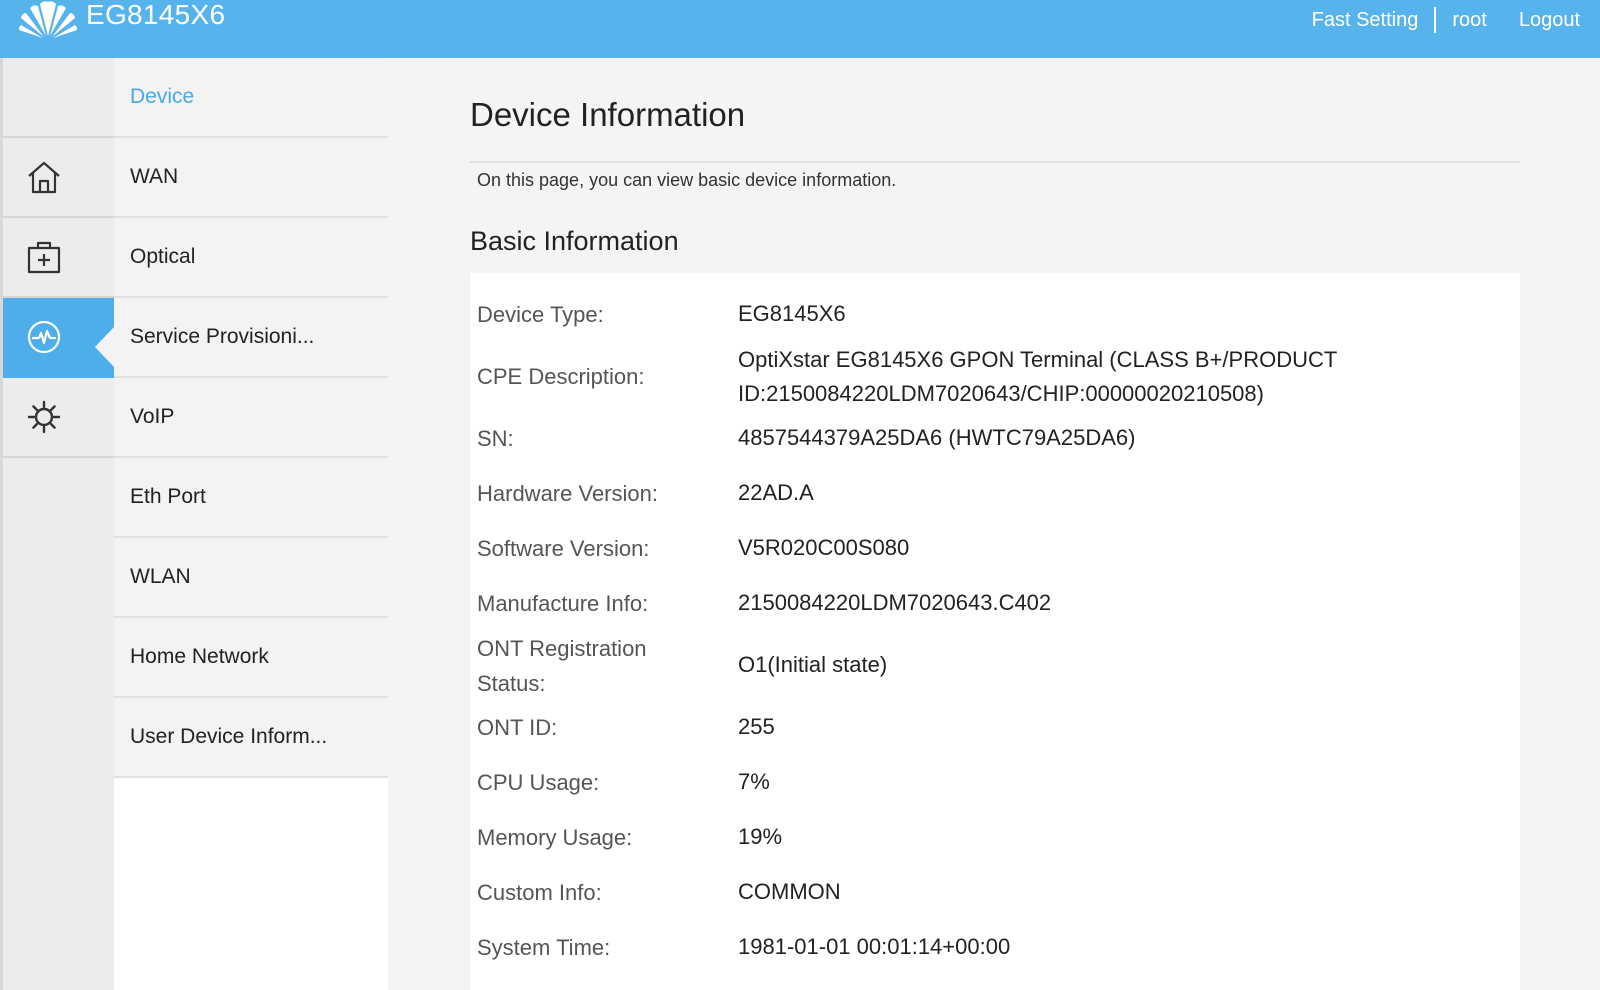 The height and width of the screenshot is (990, 1600). What do you see at coordinates (760, 836) in the screenshot?
I see `info-value-memory-usage: 19%` at bounding box center [760, 836].